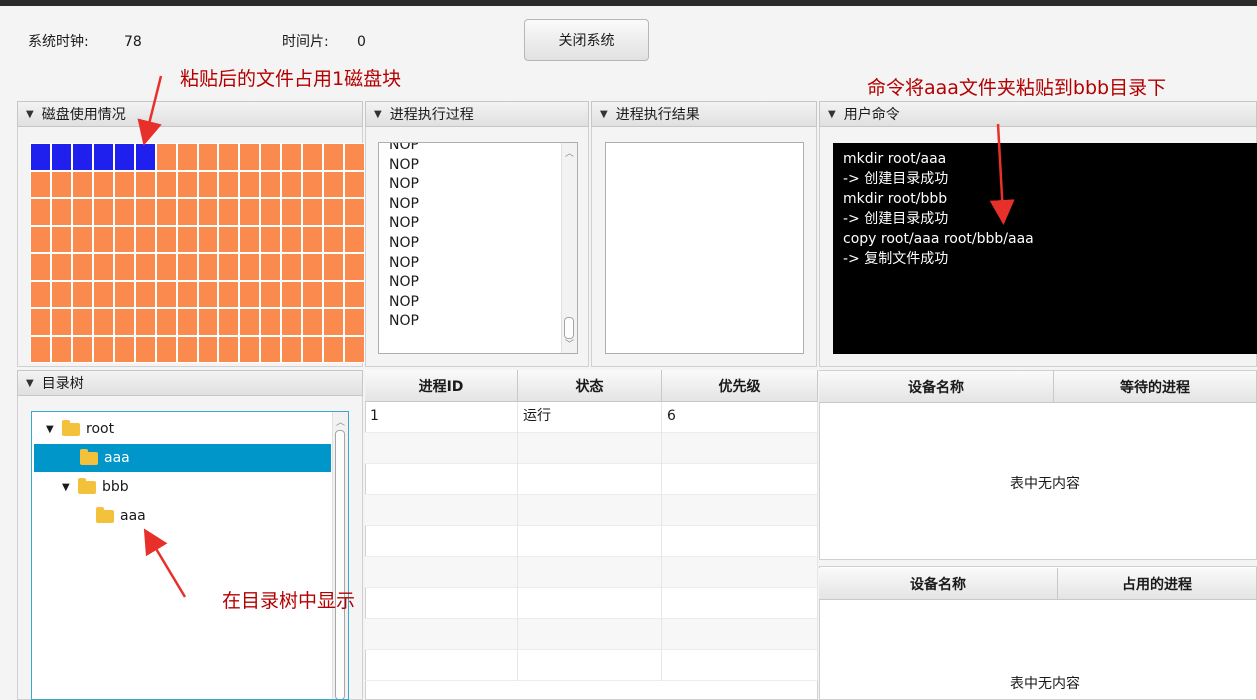 The height and width of the screenshot is (700, 1257). What do you see at coordinates (569, 248) in the screenshot?
I see `exec-process-scrollbar: ︿ ﹀` at bounding box center [569, 248].